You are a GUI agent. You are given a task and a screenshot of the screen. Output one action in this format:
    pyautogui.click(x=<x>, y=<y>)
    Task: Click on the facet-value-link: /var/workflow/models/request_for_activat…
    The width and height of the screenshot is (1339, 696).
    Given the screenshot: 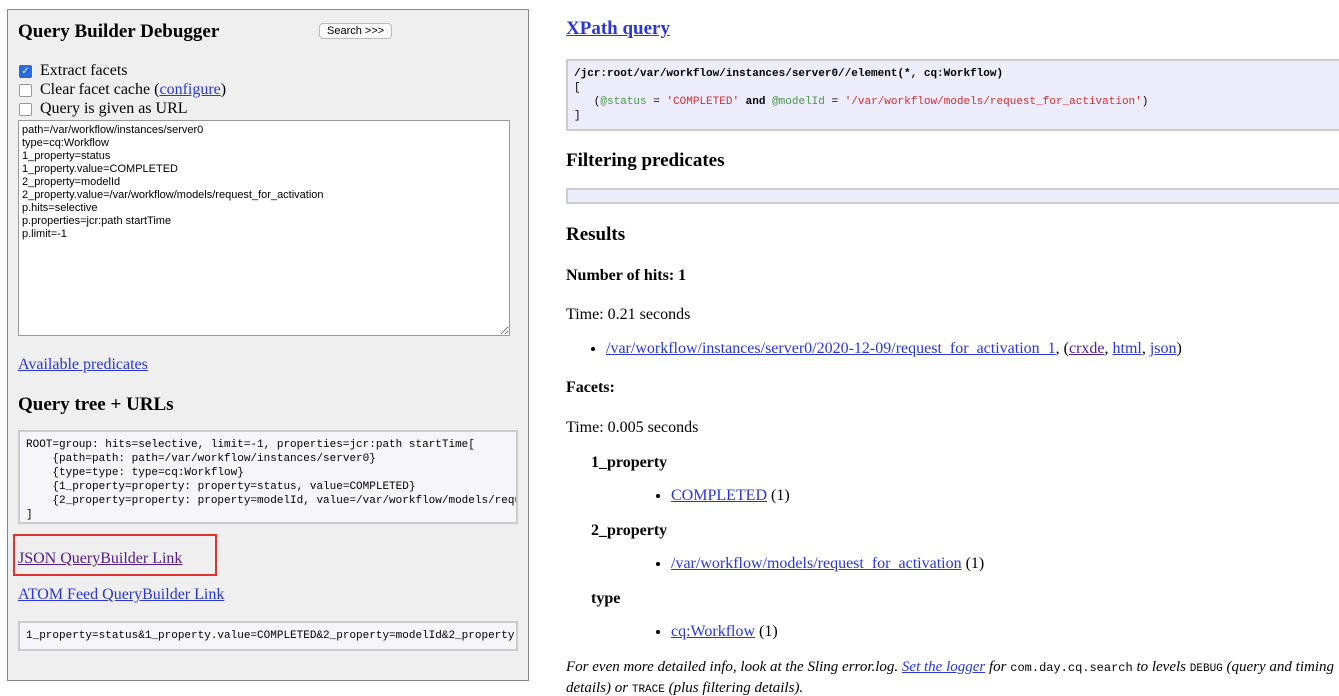 What is the action you would take?
    pyautogui.click(x=816, y=563)
    